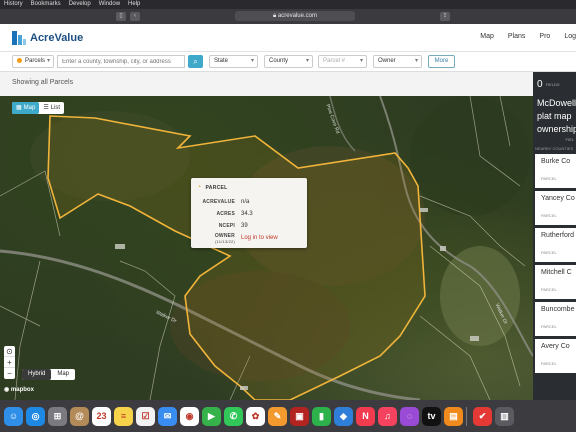 The image size is (576, 432). What do you see at coordinates (555, 319) in the screenshot?
I see `county-card-buncombe: Buncombe PARCEL` at bounding box center [555, 319].